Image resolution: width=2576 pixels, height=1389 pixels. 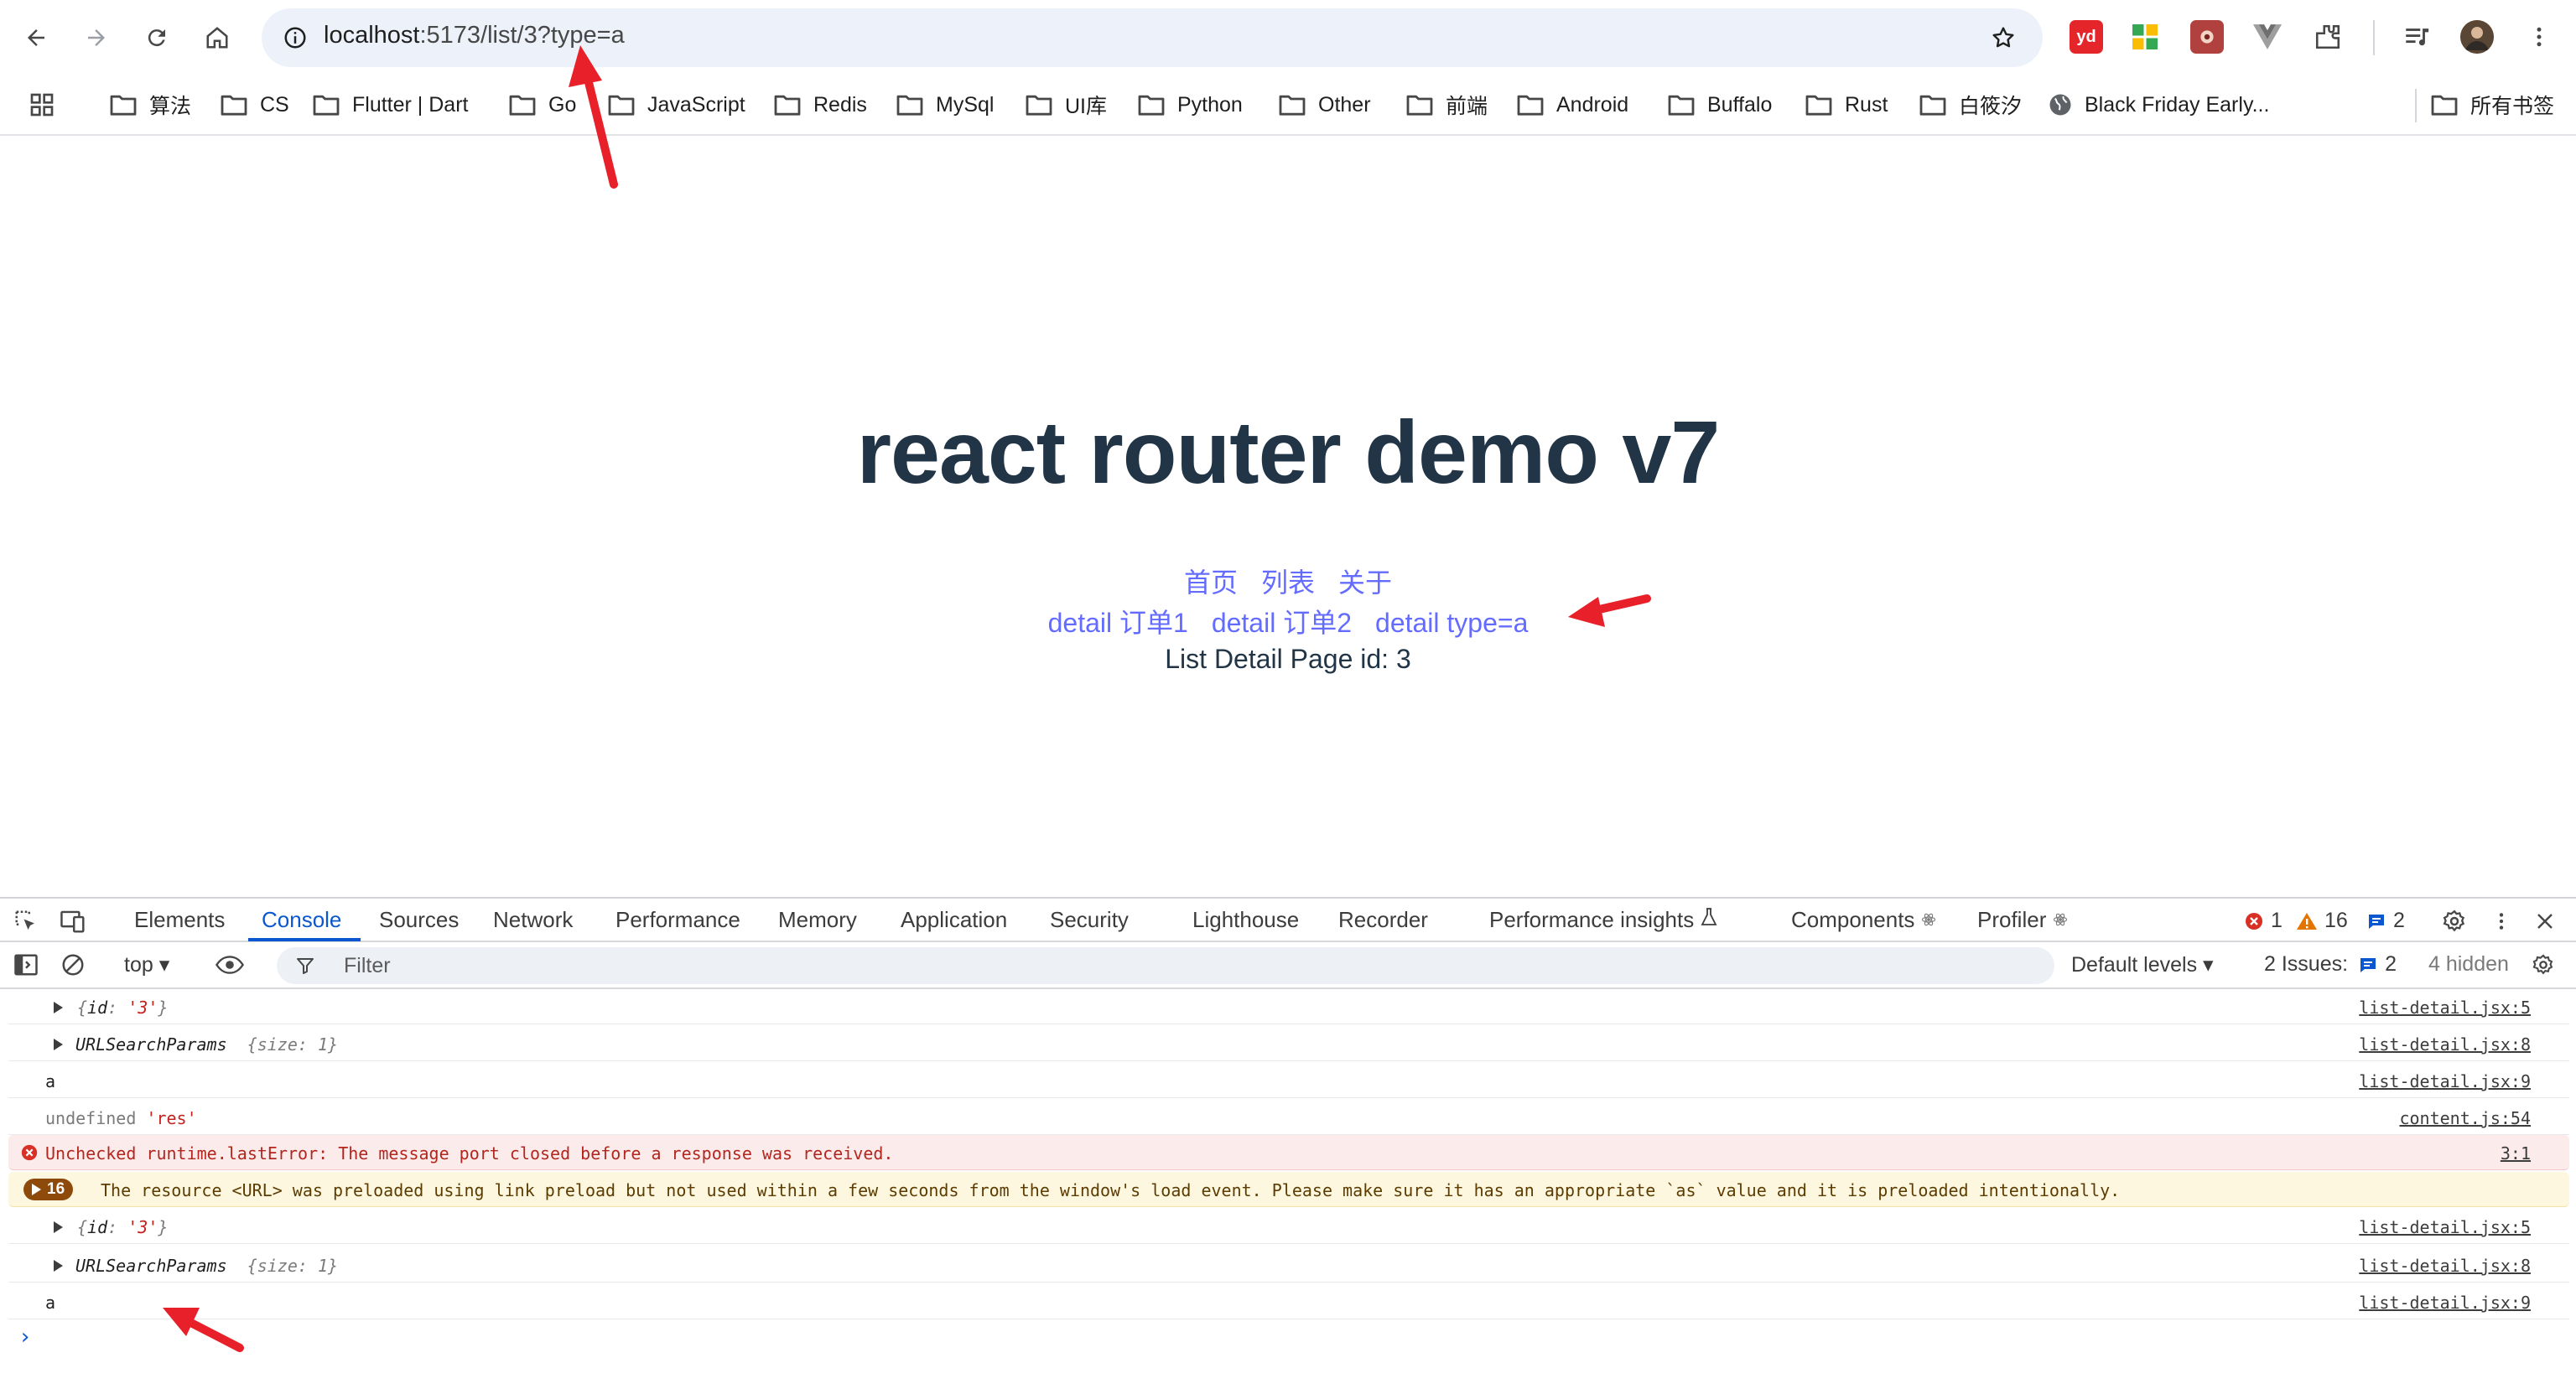 What do you see at coordinates (73, 965) in the screenshot?
I see `clear-console-icon` at bounding box center [73, 965].